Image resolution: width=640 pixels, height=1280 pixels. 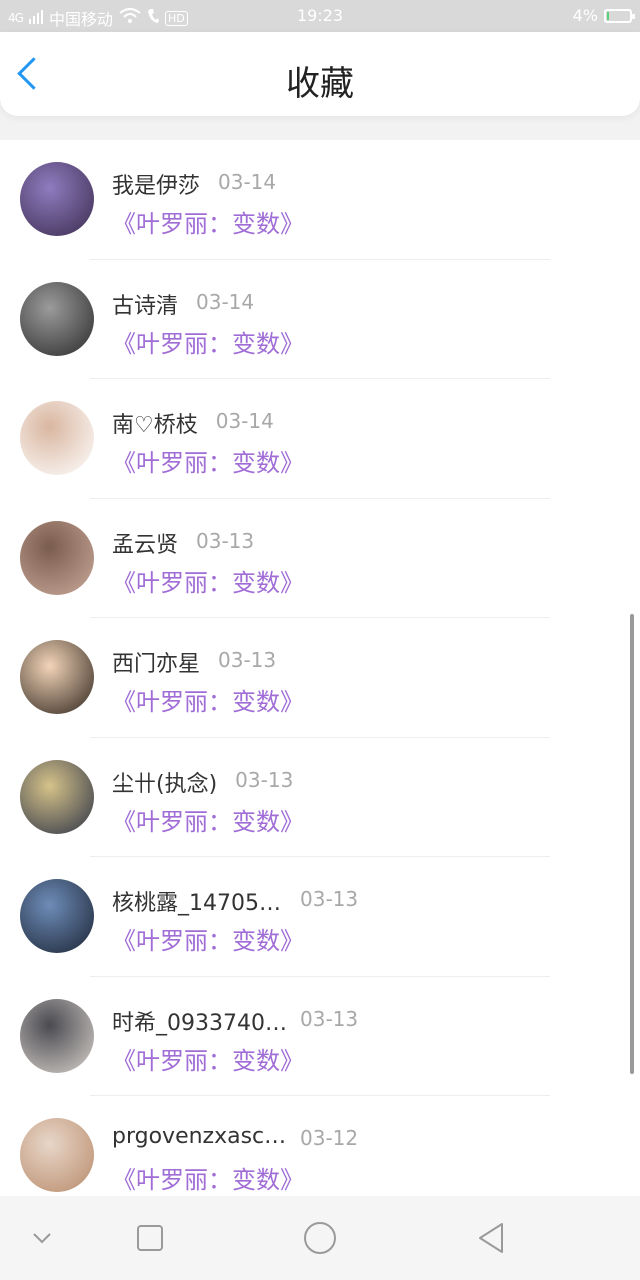 I want to click on status-time: 19:23, so click(x=320, y=15).